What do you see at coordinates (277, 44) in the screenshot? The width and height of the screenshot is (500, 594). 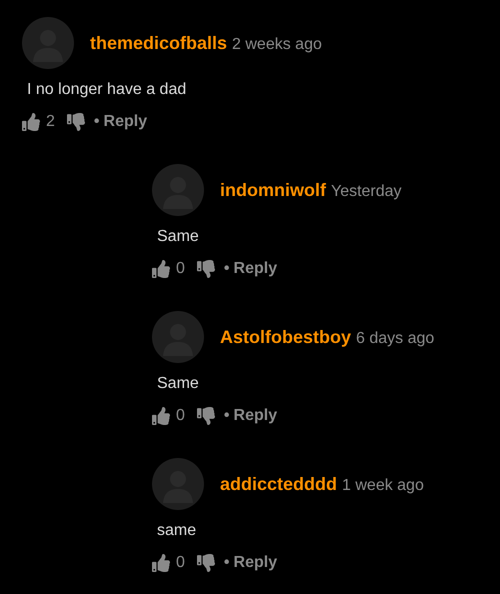 I see `timestamp: 2 weeks ago` at bounding box center [277, 44].